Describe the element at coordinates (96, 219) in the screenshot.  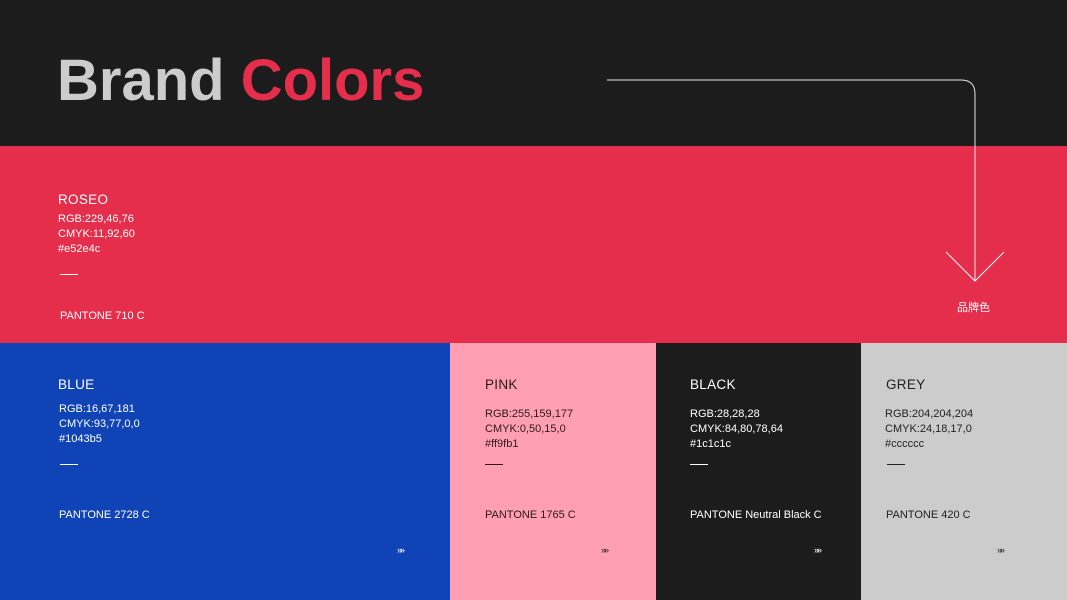
I see `color-rgb: RGB:229,46,76` at that location.